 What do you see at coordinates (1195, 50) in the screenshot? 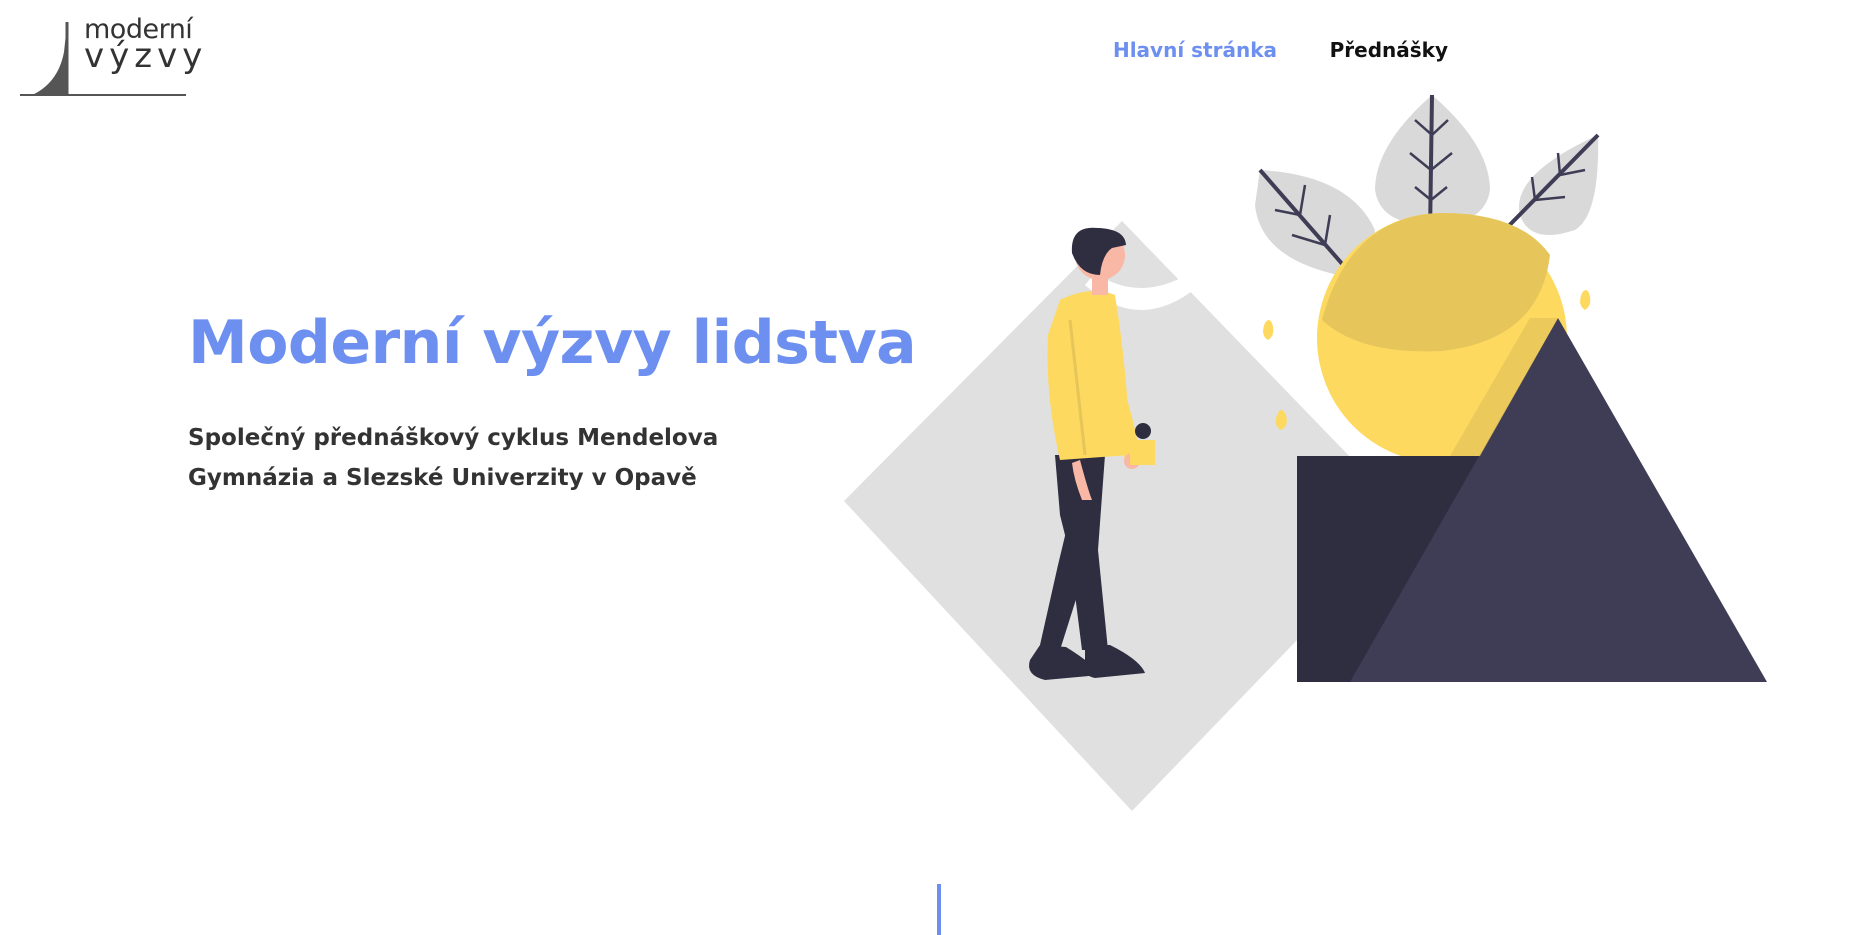
I see `nav-link-home: Hlavní stránka` at bounding box center [1195, 50].